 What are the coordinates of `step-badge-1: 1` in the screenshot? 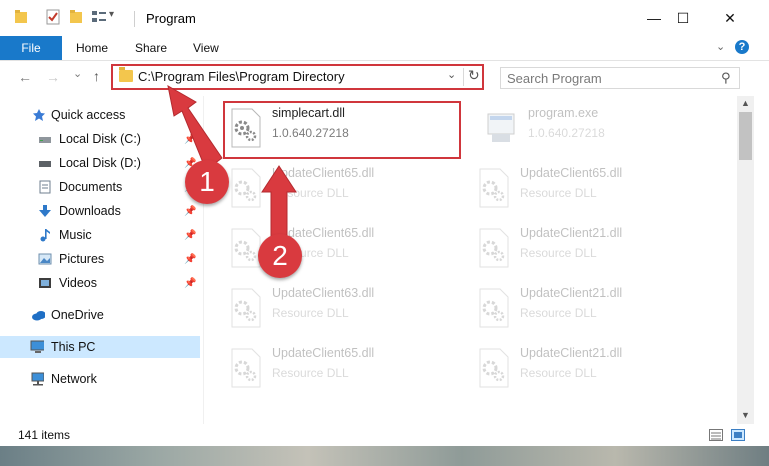 It's located at (207, 182).